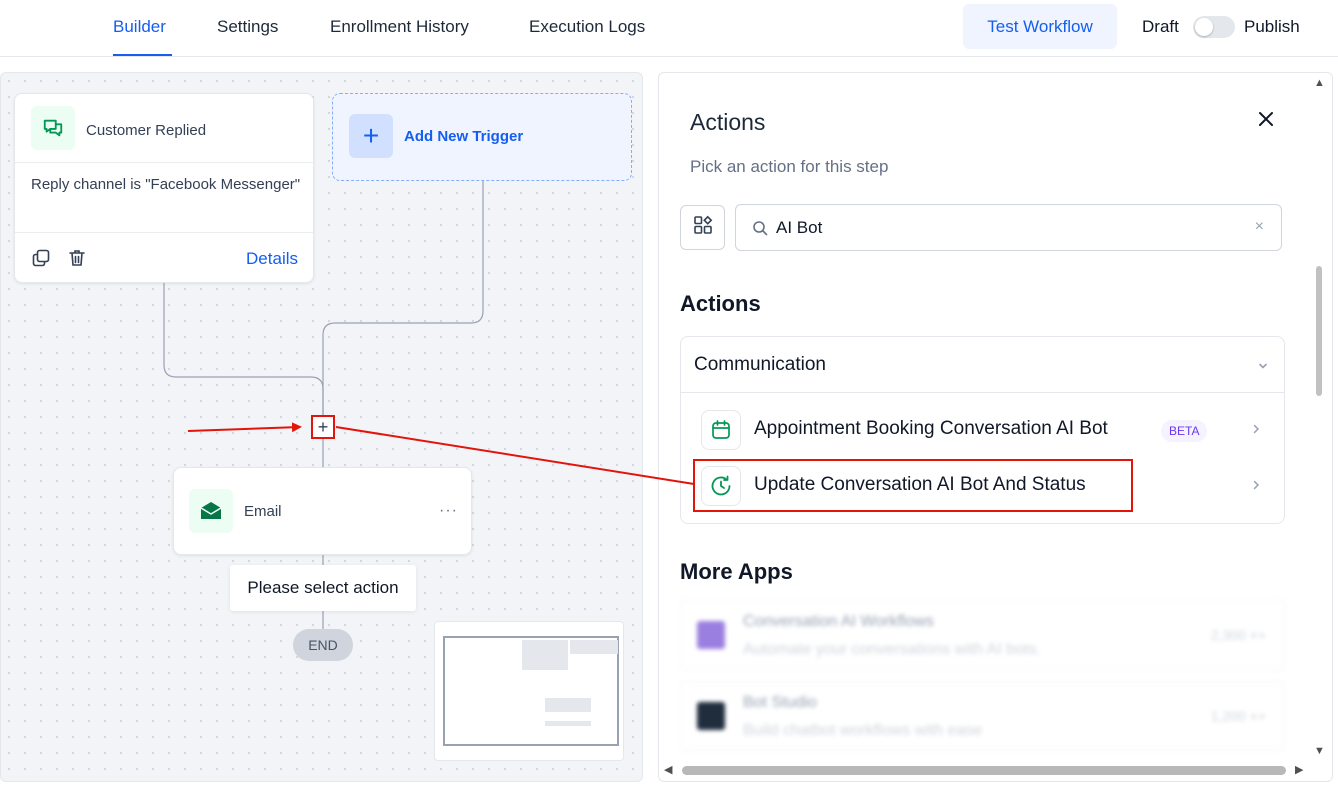 Image resolution: width=1338 pixels, height=787 pixels. I want to click on group-label: Communication, so click(760, 364).